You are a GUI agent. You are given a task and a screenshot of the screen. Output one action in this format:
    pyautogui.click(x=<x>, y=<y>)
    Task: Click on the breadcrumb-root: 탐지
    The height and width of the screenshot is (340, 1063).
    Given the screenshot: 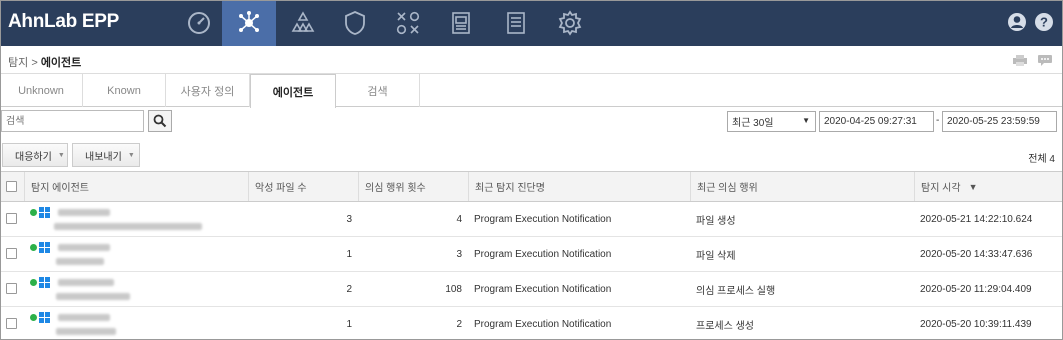 What is the action you would take?
    pyautogui.click(x=18, y=63)
    